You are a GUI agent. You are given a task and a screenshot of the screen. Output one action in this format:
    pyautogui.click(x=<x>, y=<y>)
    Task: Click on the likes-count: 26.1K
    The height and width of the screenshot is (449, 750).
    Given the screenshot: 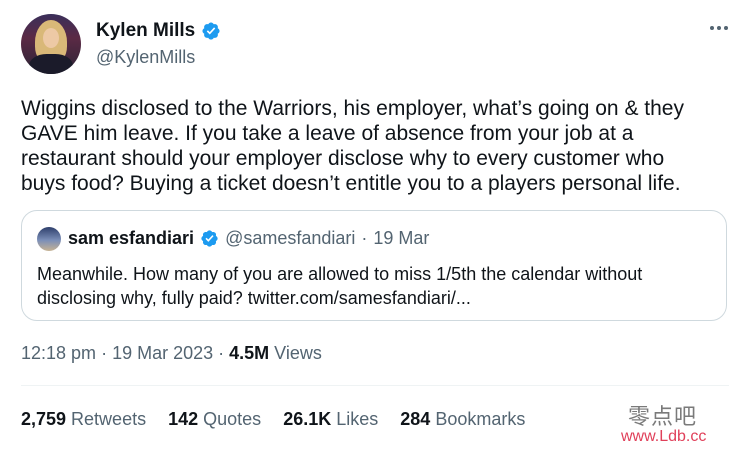 What is the action you would take?
    pyautogui.click(x=307, y=419)
    